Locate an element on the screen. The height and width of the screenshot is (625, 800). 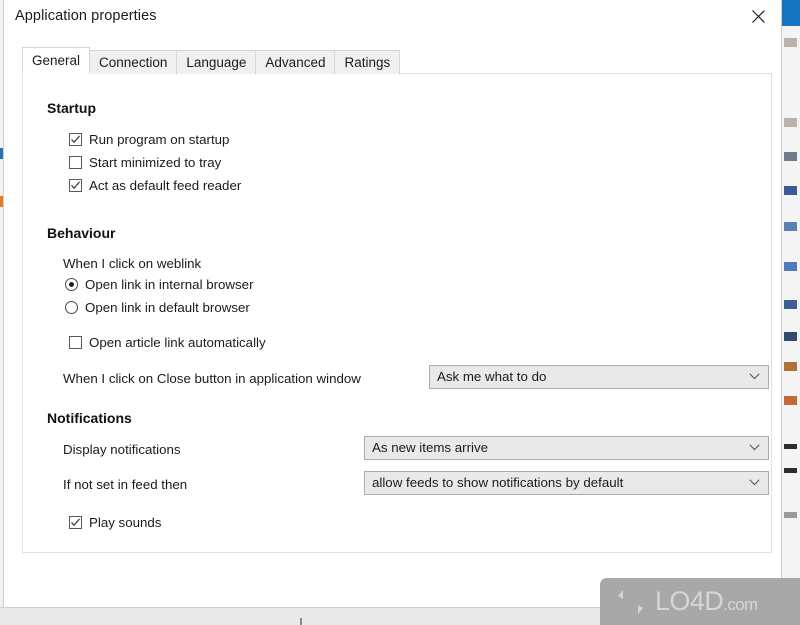
checkbox-label: Run program on startup is located at coordinates (159, 139).